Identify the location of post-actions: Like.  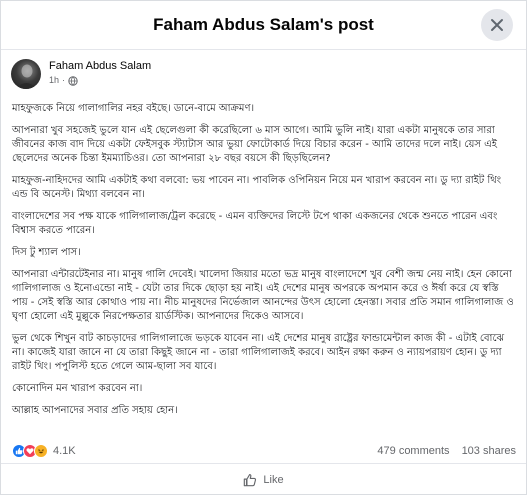
(263, 478).